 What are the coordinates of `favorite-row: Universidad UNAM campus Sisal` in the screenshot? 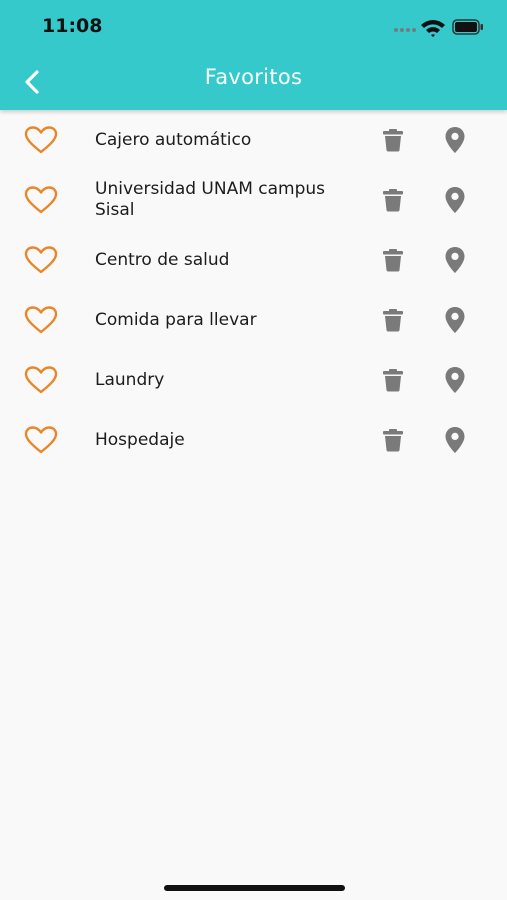 It's located at (253, 200).